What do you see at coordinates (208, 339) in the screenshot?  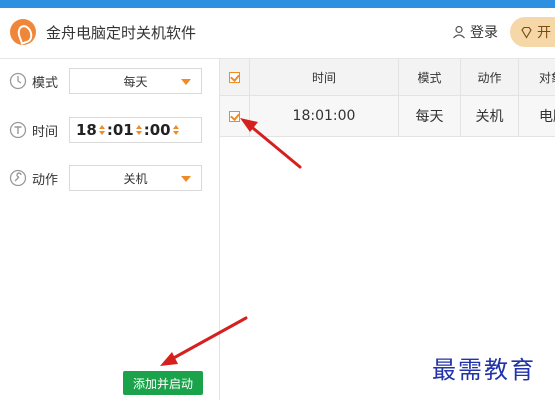 I see `arrow-to-add-button` at bounding box center [208, 339].